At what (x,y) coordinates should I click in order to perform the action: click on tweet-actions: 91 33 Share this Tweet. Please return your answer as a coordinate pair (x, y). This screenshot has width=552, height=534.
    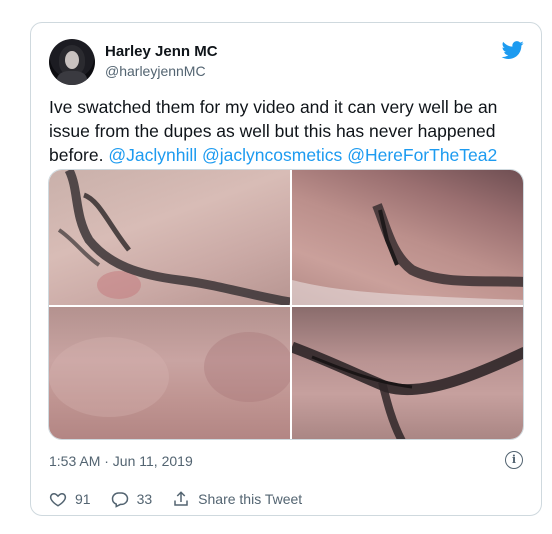
    Looking at the image, I should click on (185, 499).